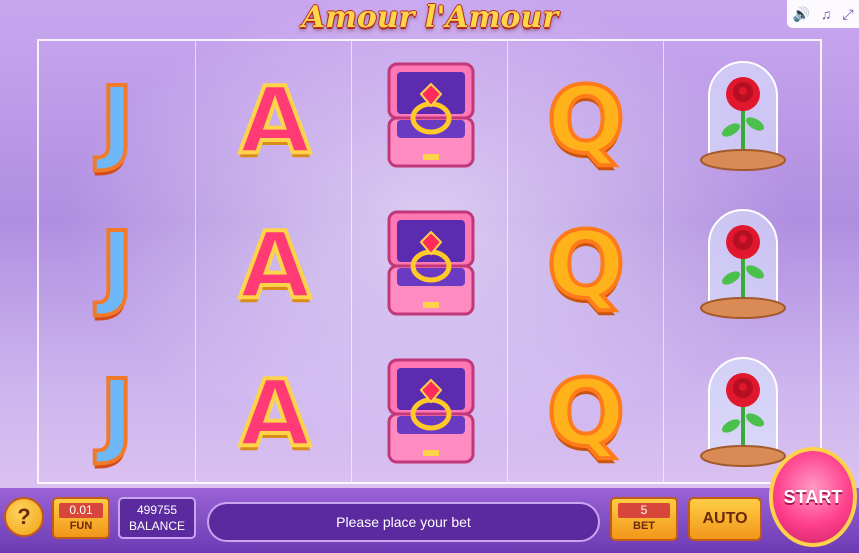  What do you see at coordinates (644, 519) in the screenshot?
I see `bet-panel: 5 BET` at bounding box center [644, 519].